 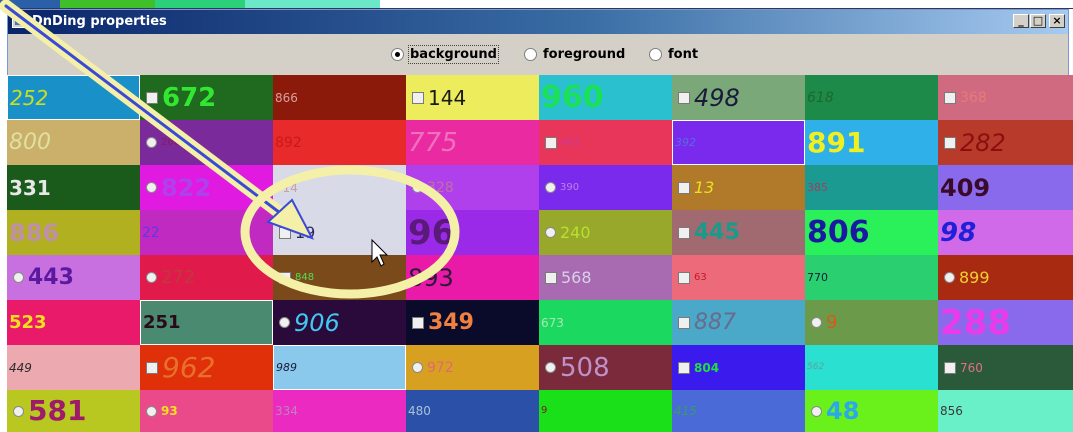 What do you see at coordinates (530, 54) in the screenshot?
I see `radio-foreground-indicator` at bounding box center [530, 54].